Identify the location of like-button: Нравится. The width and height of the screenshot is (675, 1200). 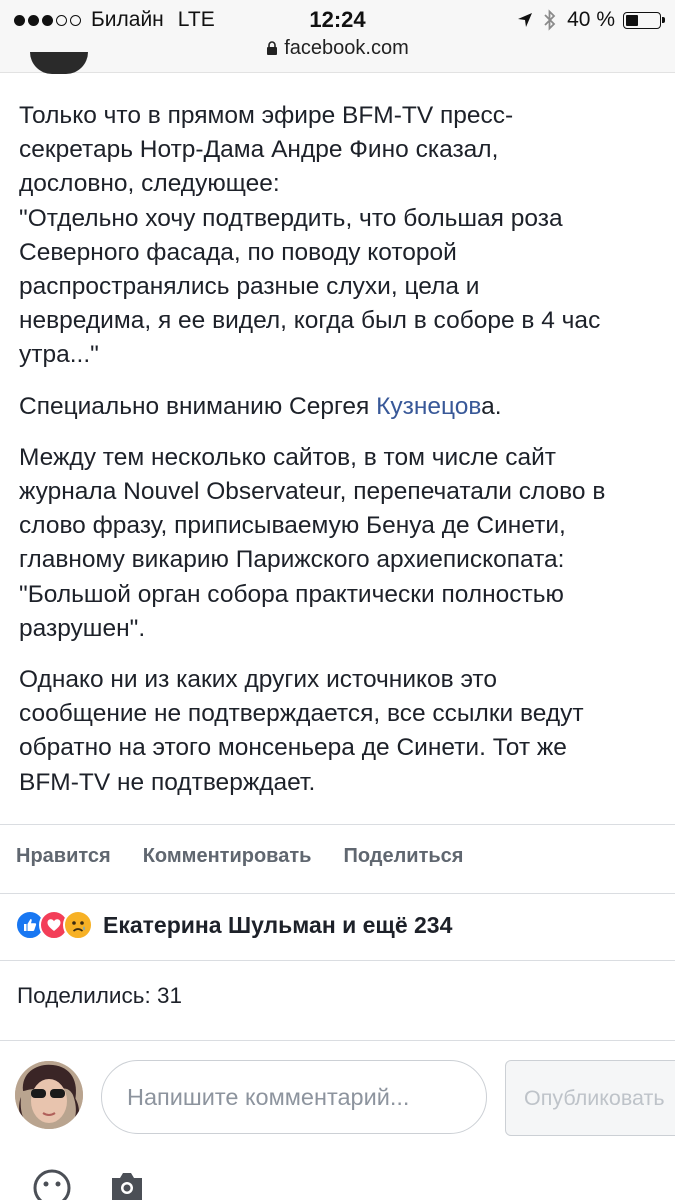
(63, 856).